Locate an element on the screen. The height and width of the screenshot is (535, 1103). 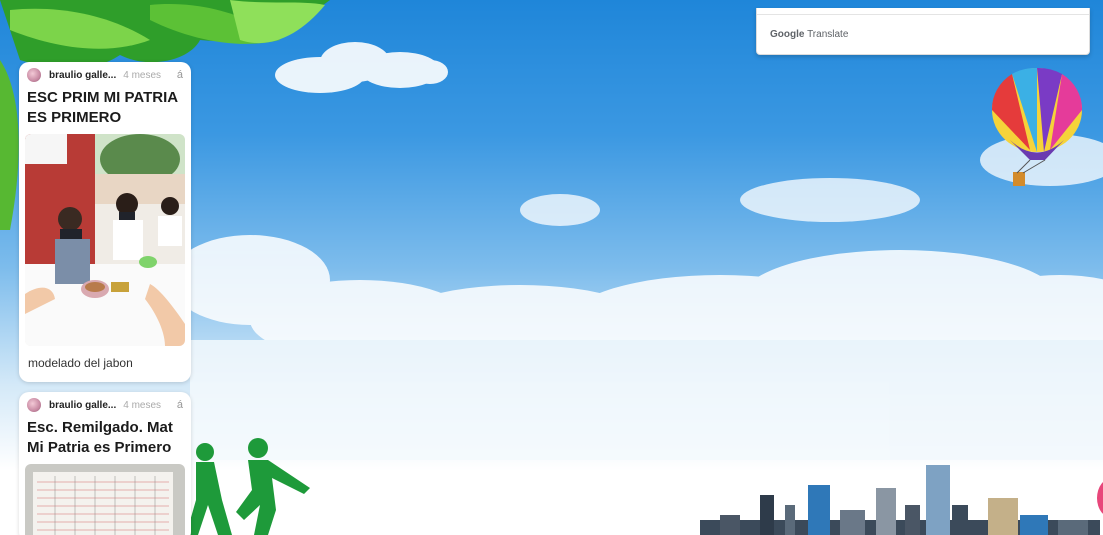
google-translate-widget: Google Translate is located at coordinates (923, 31).